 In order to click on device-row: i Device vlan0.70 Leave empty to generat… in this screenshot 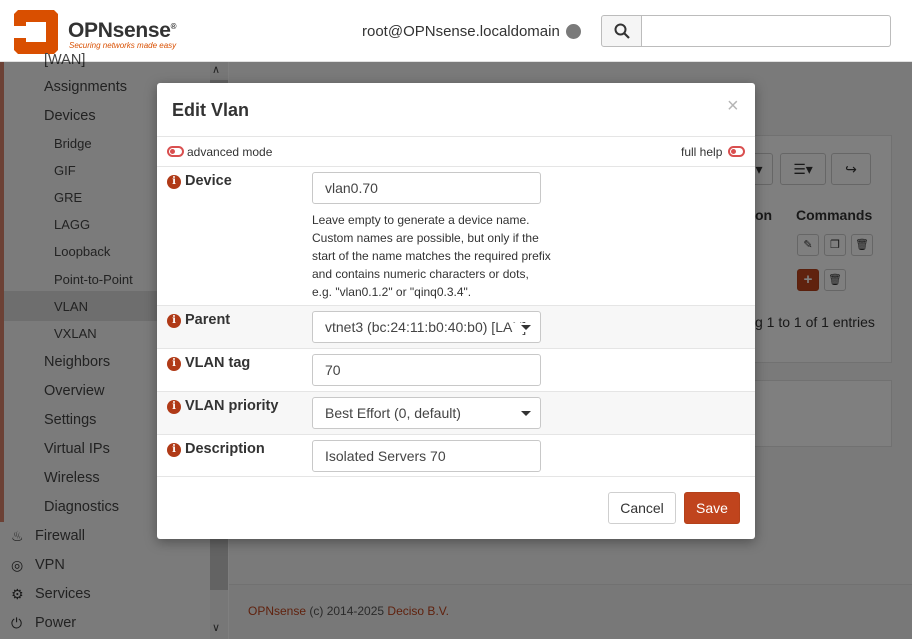, I will do `click(456, 235)`.